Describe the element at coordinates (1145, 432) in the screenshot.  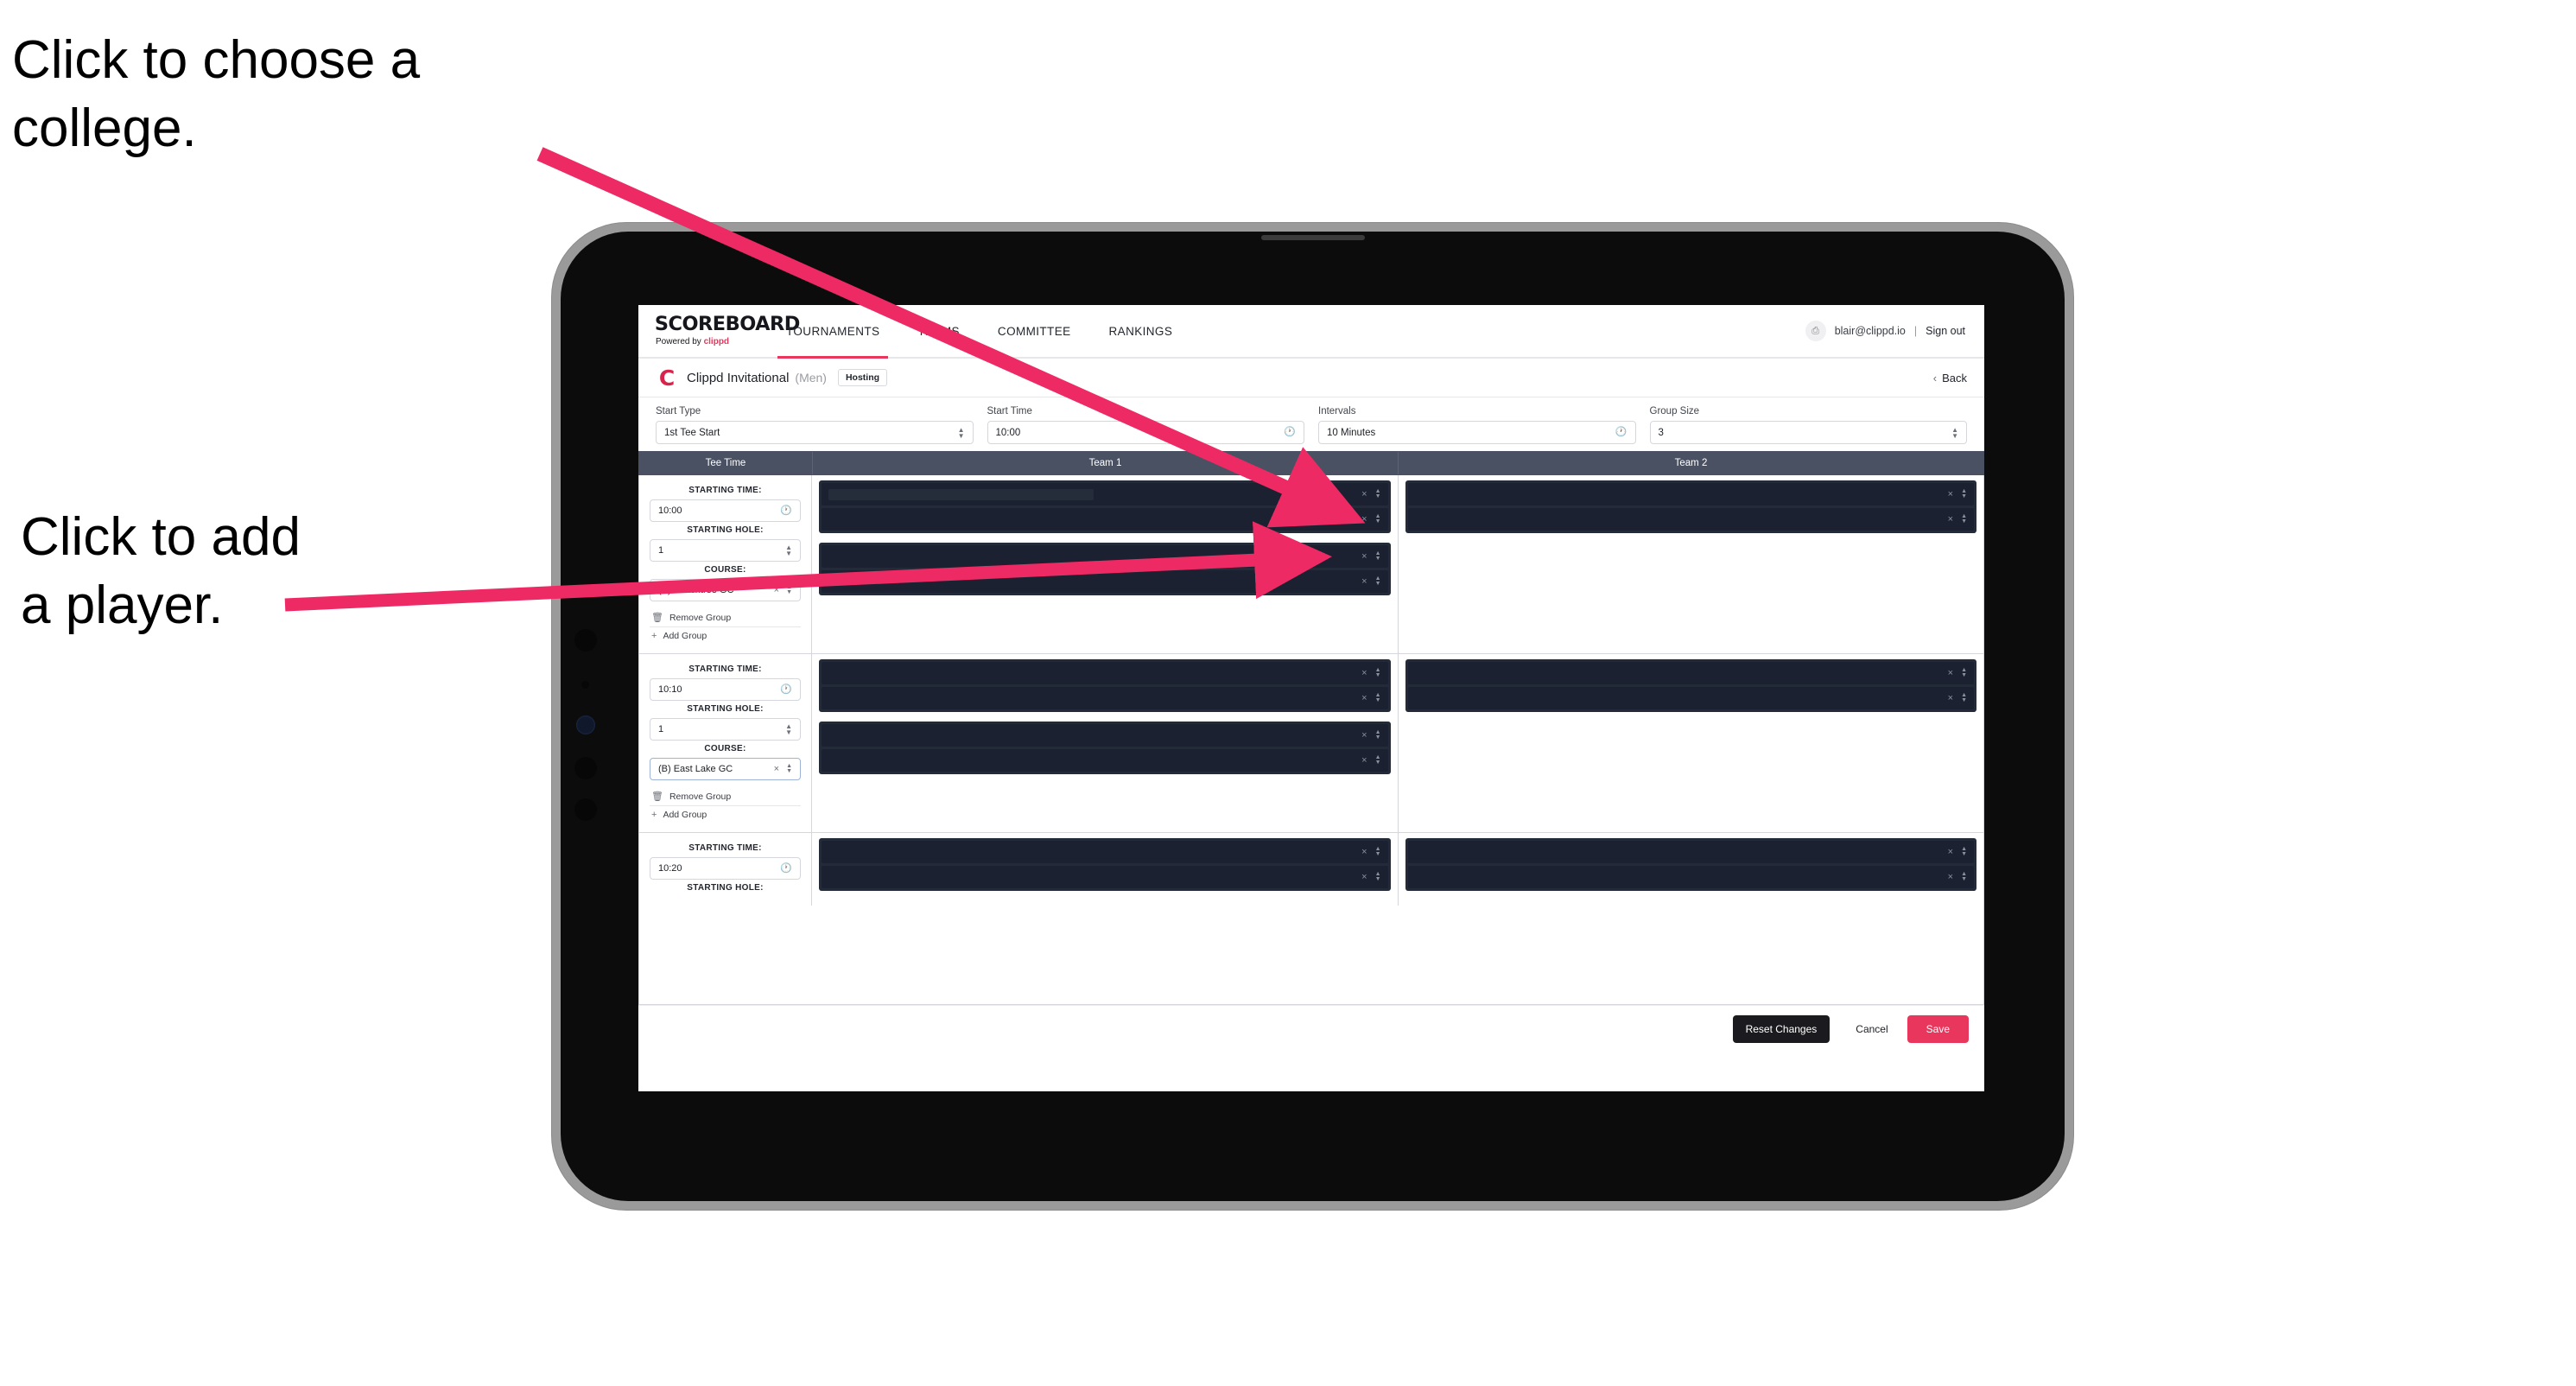
I see `start-time-input: 10:00 🕐` at that location.